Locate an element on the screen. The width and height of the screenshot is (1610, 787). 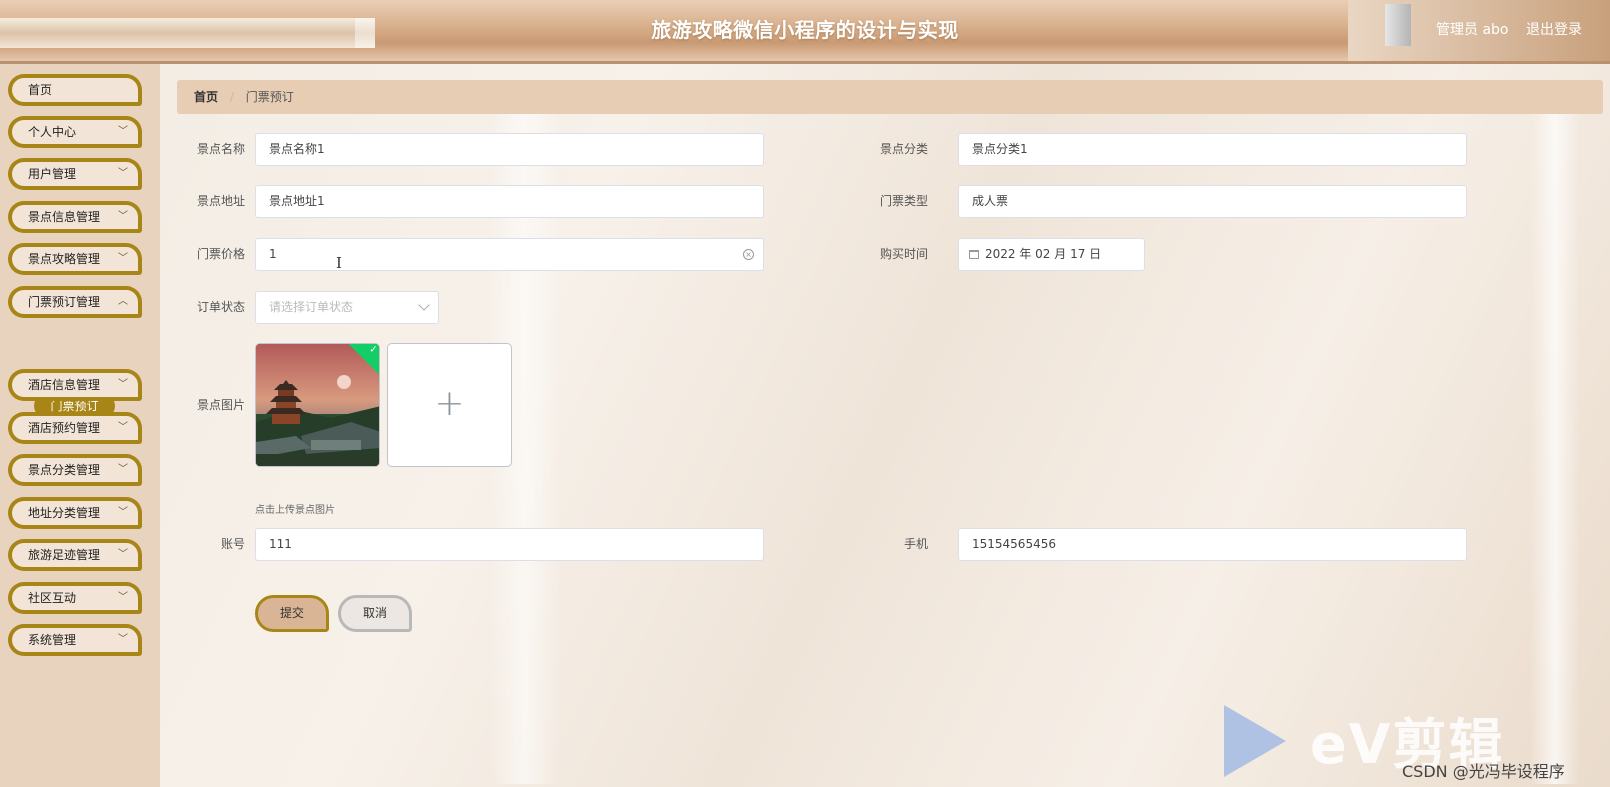
scenic-address-input: 景点地址1 is located at coordinates (509, 201).